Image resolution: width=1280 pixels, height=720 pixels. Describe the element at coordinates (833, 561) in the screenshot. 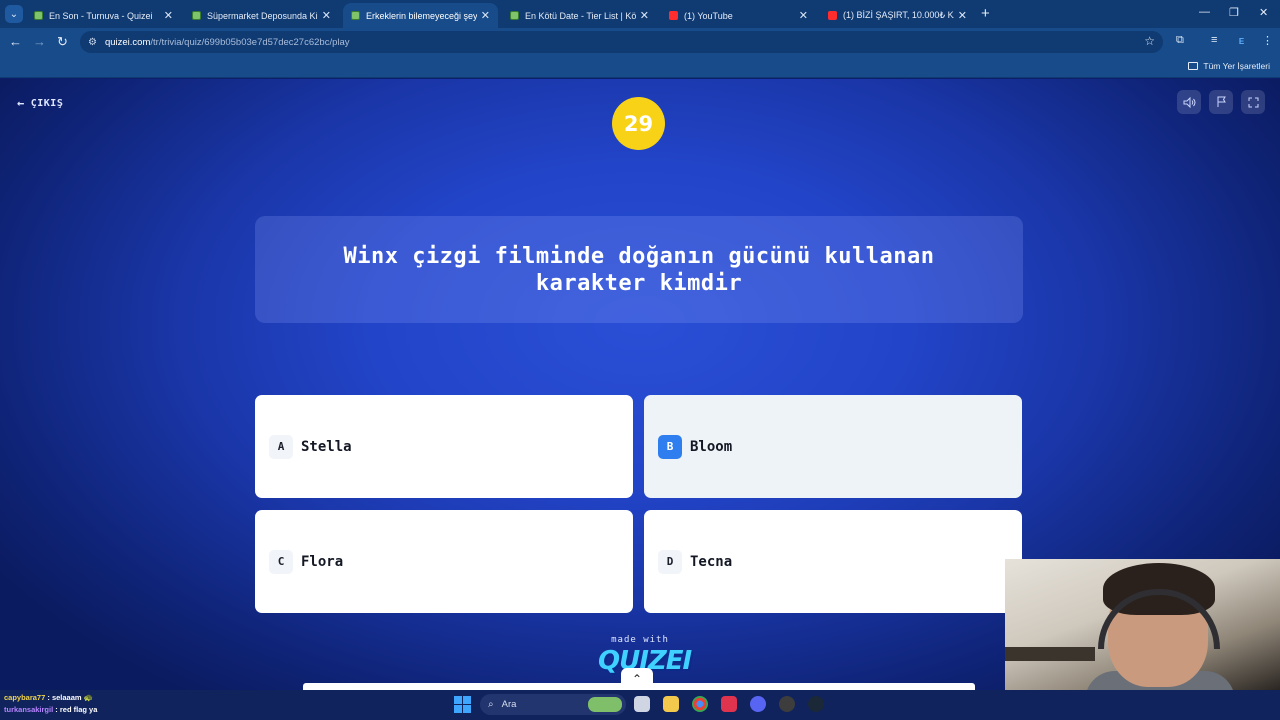

I see `answer-option-d: D Tecna` at that location.